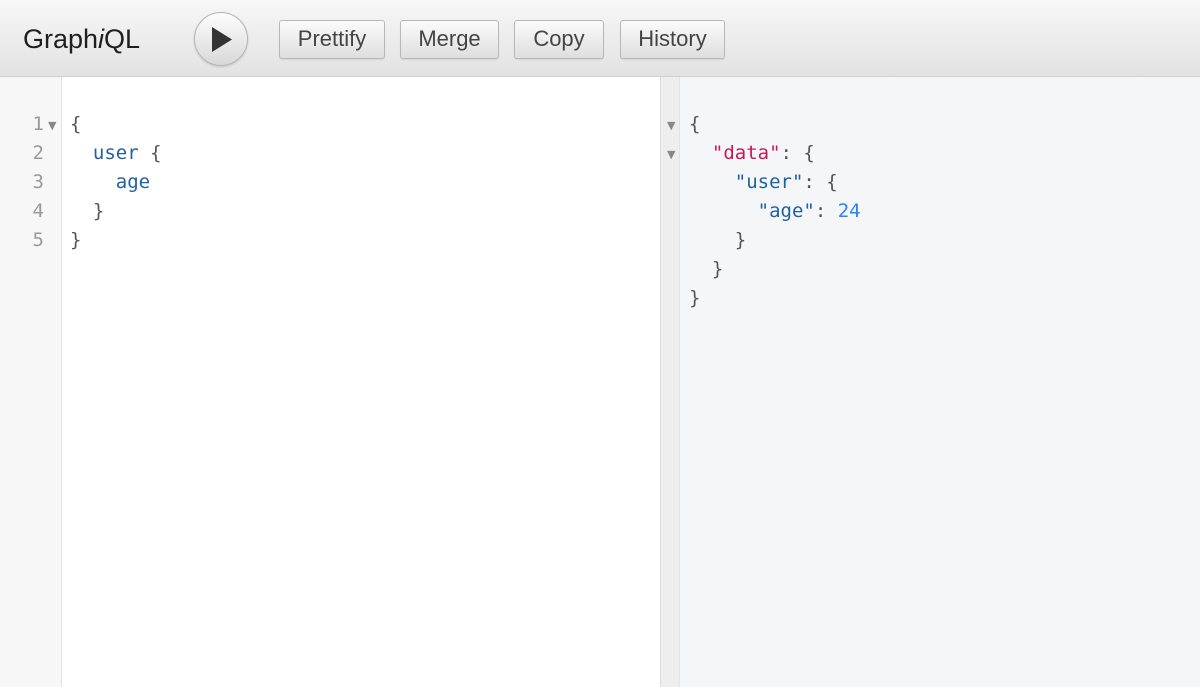 The width and height of the screenshot is (1200, 687). I want to click on code-line-4: }, so click(87, 211).